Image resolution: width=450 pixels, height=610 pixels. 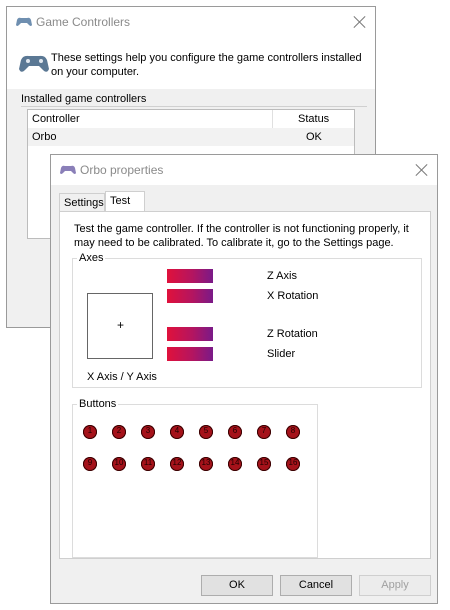 I want to click on crosshair-icon: +, so click(x=121, y=325).